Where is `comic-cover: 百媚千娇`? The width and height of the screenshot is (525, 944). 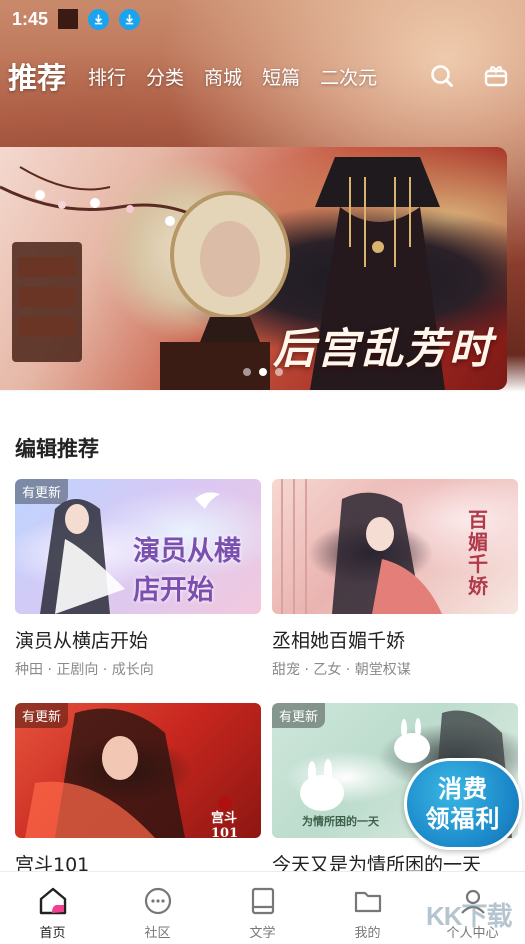
comic-cover: 百媚千娇 is located at coordinates (395, 546).